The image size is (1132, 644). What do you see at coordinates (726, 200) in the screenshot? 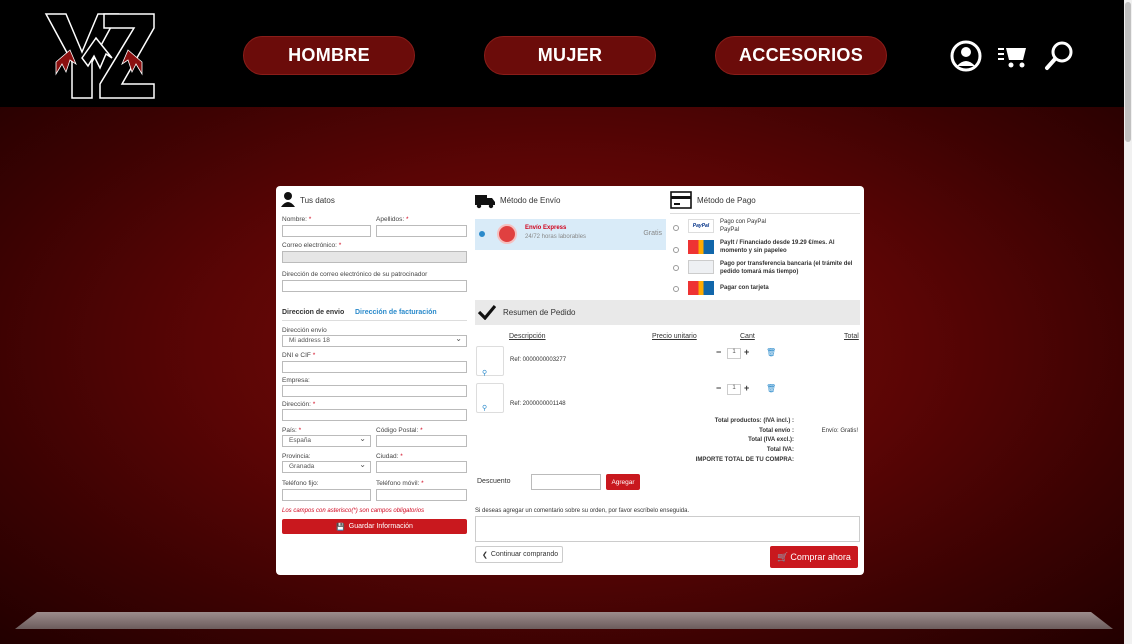
I see `pago-title: Método de Pago` at bounding box center [726, 200].